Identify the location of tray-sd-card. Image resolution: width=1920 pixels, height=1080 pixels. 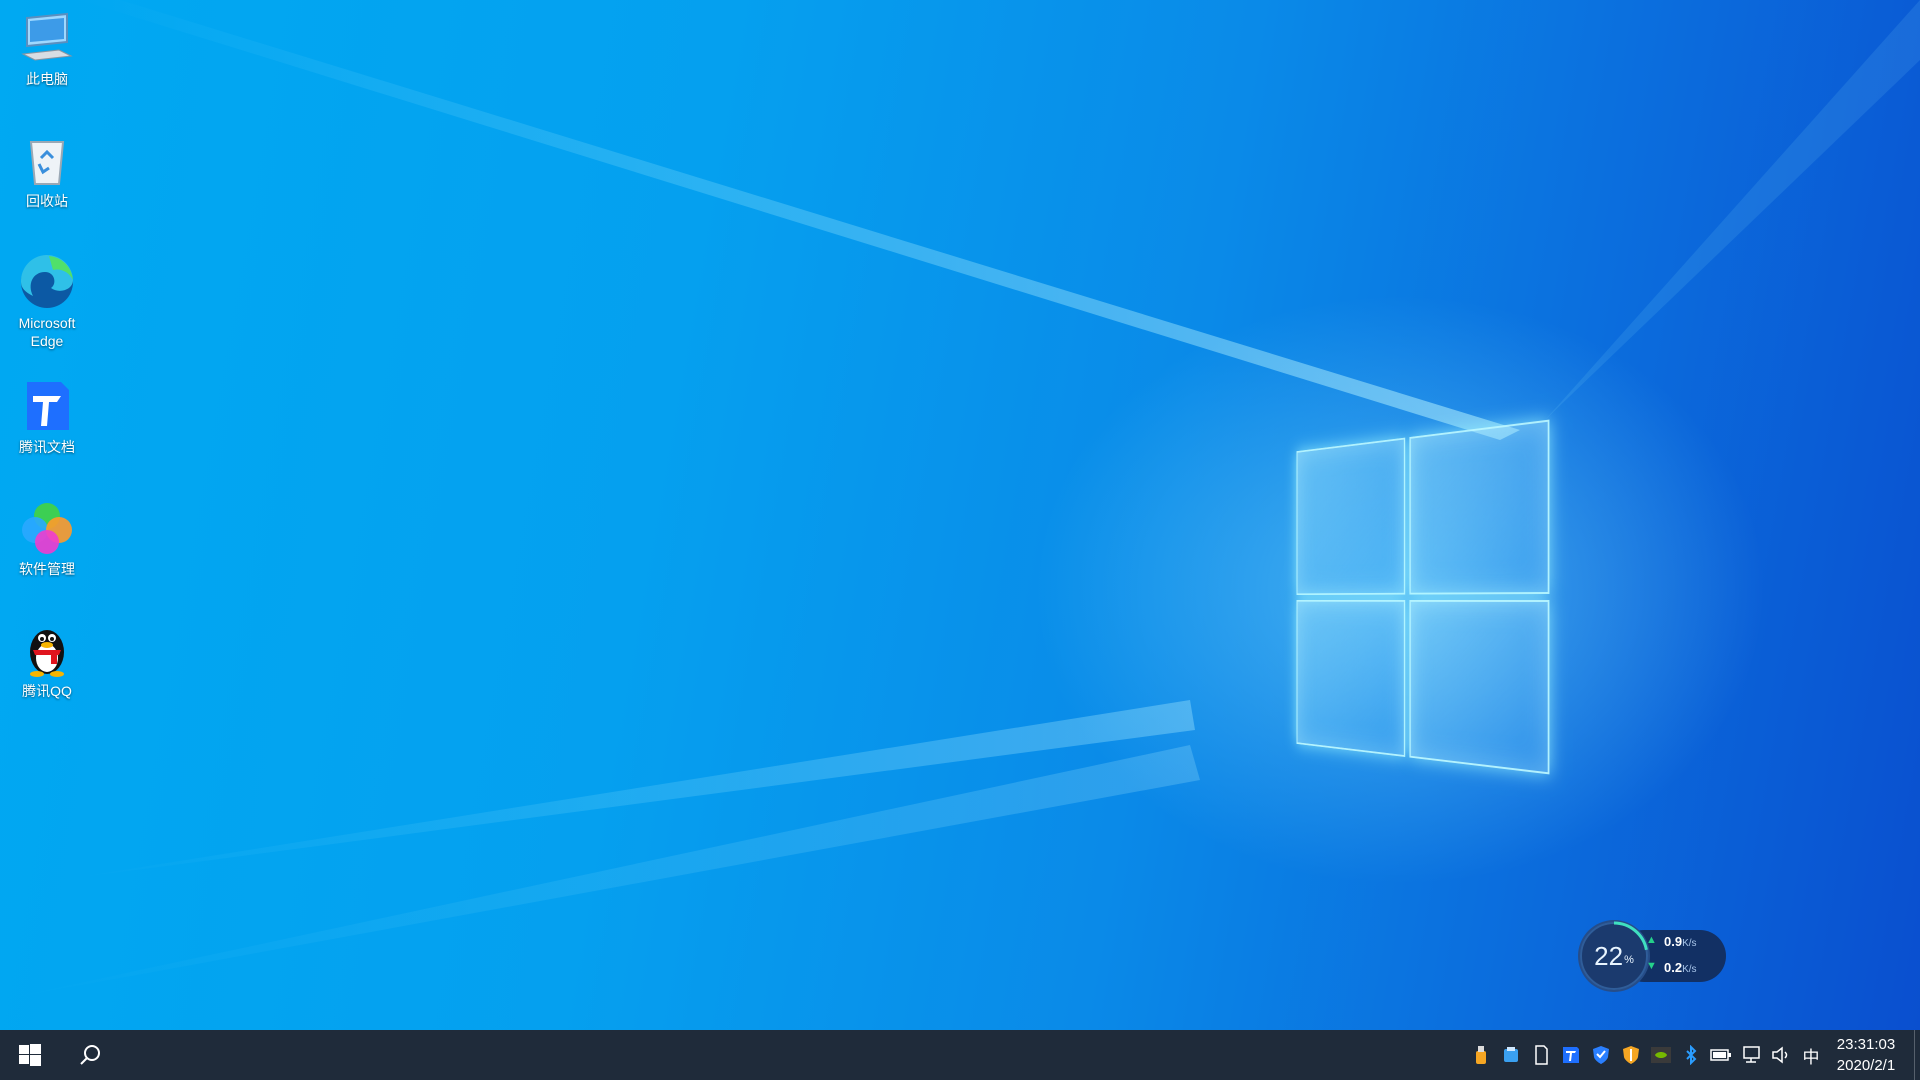
(1541, 1055).